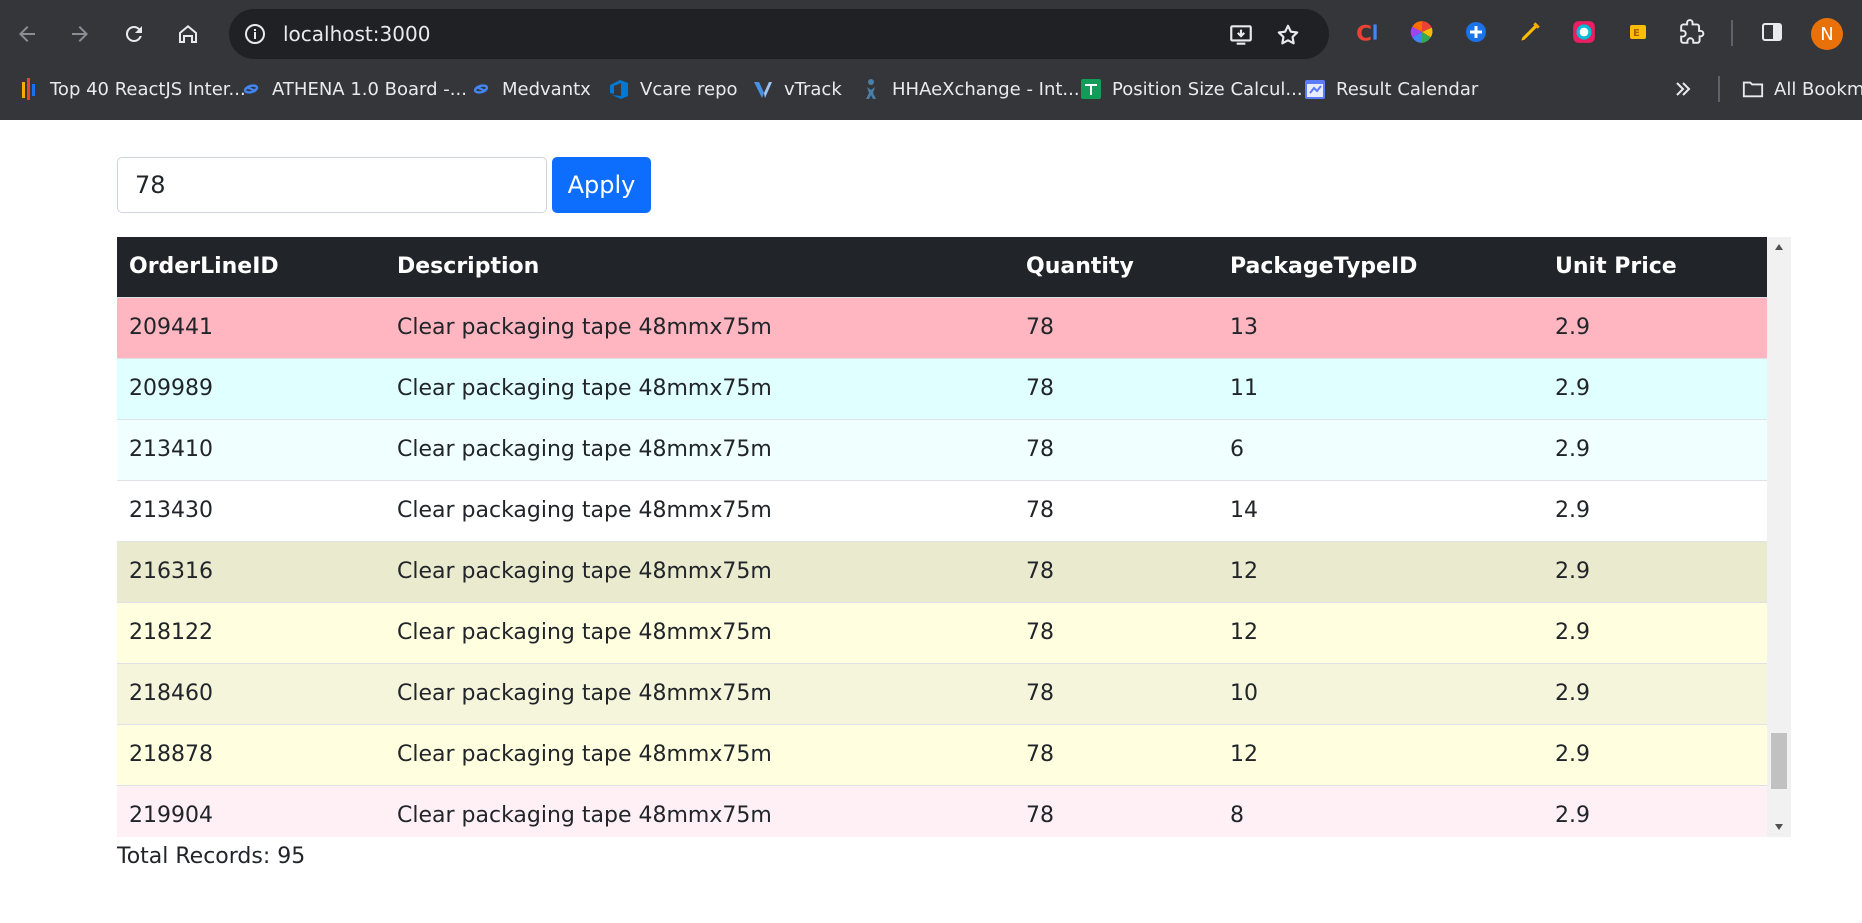 Image resolution: width=1862 pixels, height=923 pixels. I want to click on reload-button, so click(134, 34).